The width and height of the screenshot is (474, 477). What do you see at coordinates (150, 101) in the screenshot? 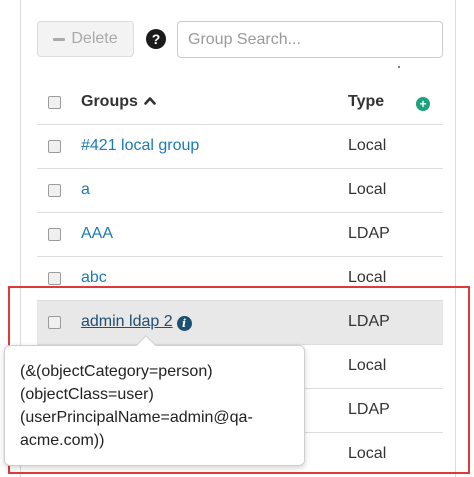
I see `sort-ascending-icon` at bounding box center [150, 101].